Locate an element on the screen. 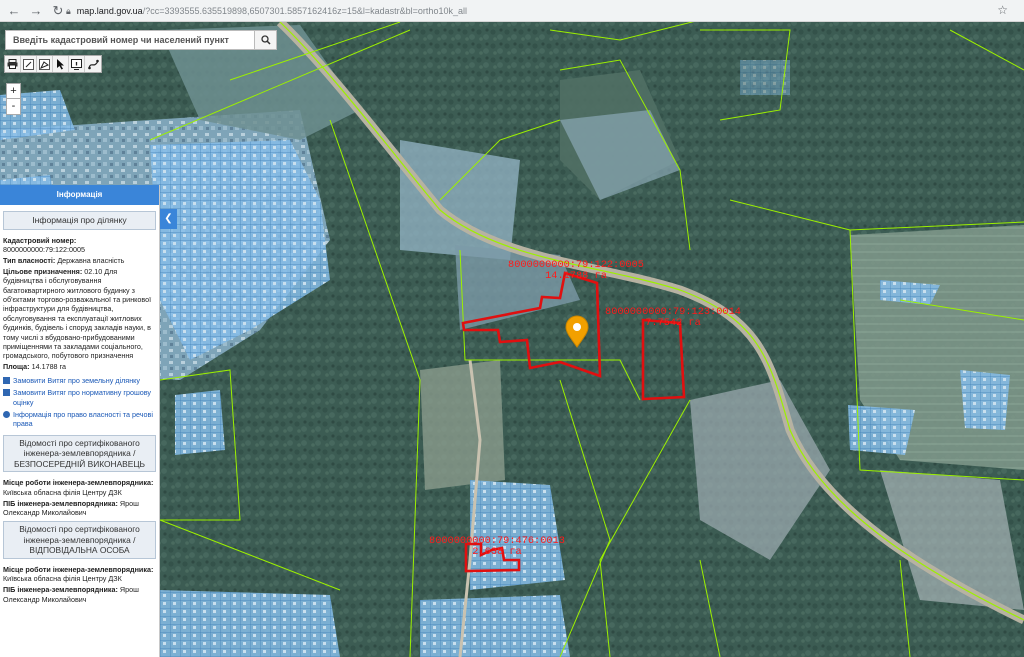 The width and height of the screenshot is (1024, 657). link-label: Замовити Витяг про земельну ділянку is located at coordinates (76, 380).